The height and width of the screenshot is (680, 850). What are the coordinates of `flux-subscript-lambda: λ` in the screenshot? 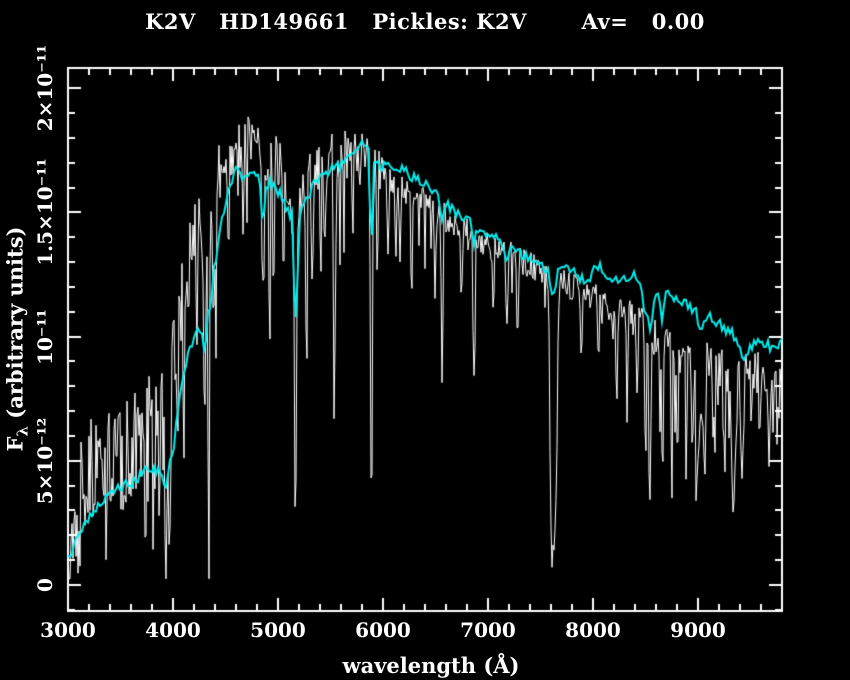 It's located at (22, 431).